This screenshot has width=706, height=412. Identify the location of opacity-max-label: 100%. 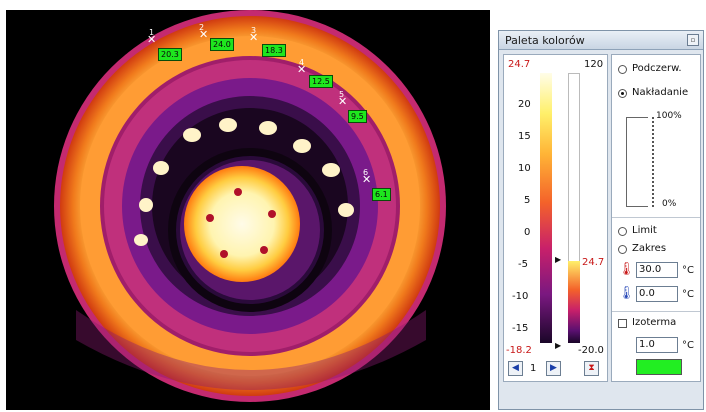
(669, 116).